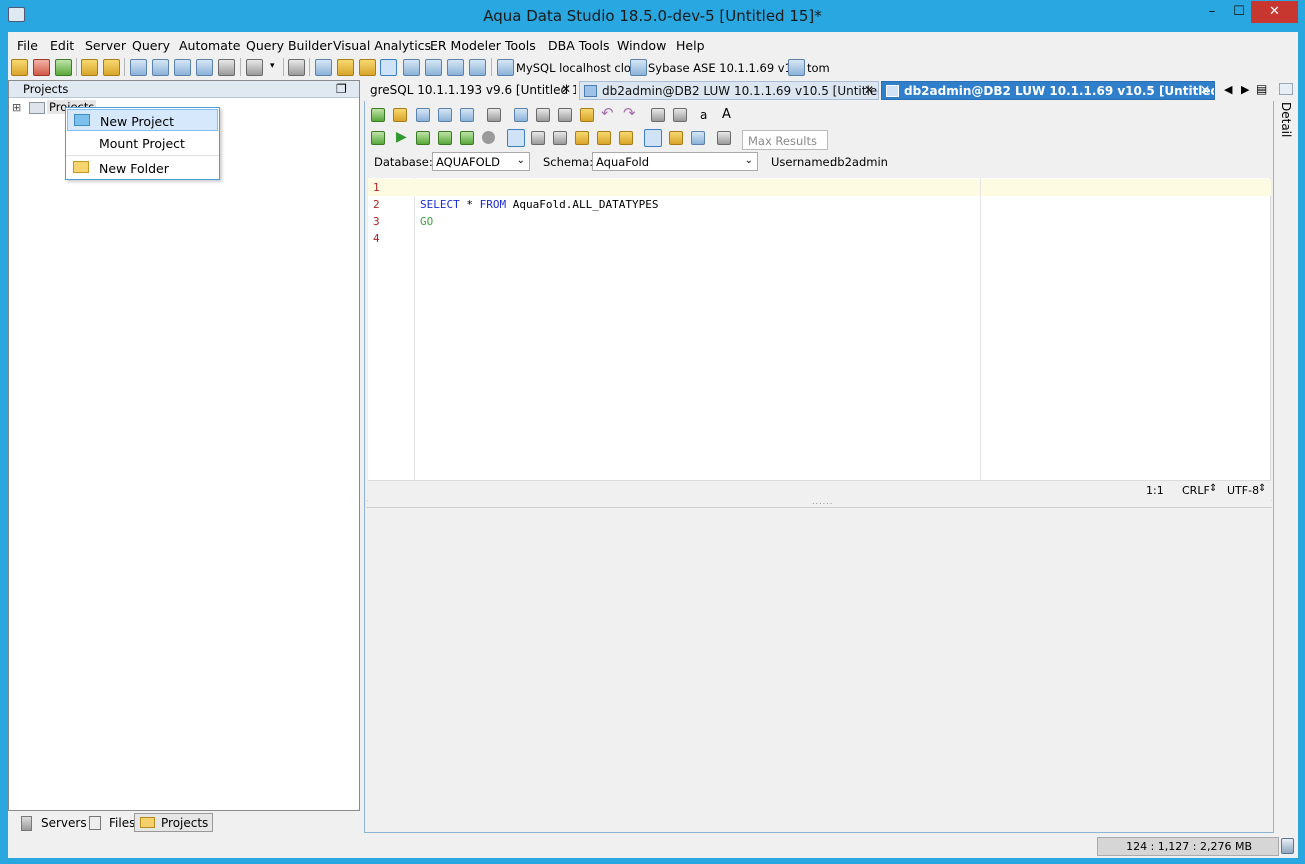  What do you see at coordinates (401, 137) in the screenshot?
I see `execute-icon: ▶` at bounding box center [401, 137].